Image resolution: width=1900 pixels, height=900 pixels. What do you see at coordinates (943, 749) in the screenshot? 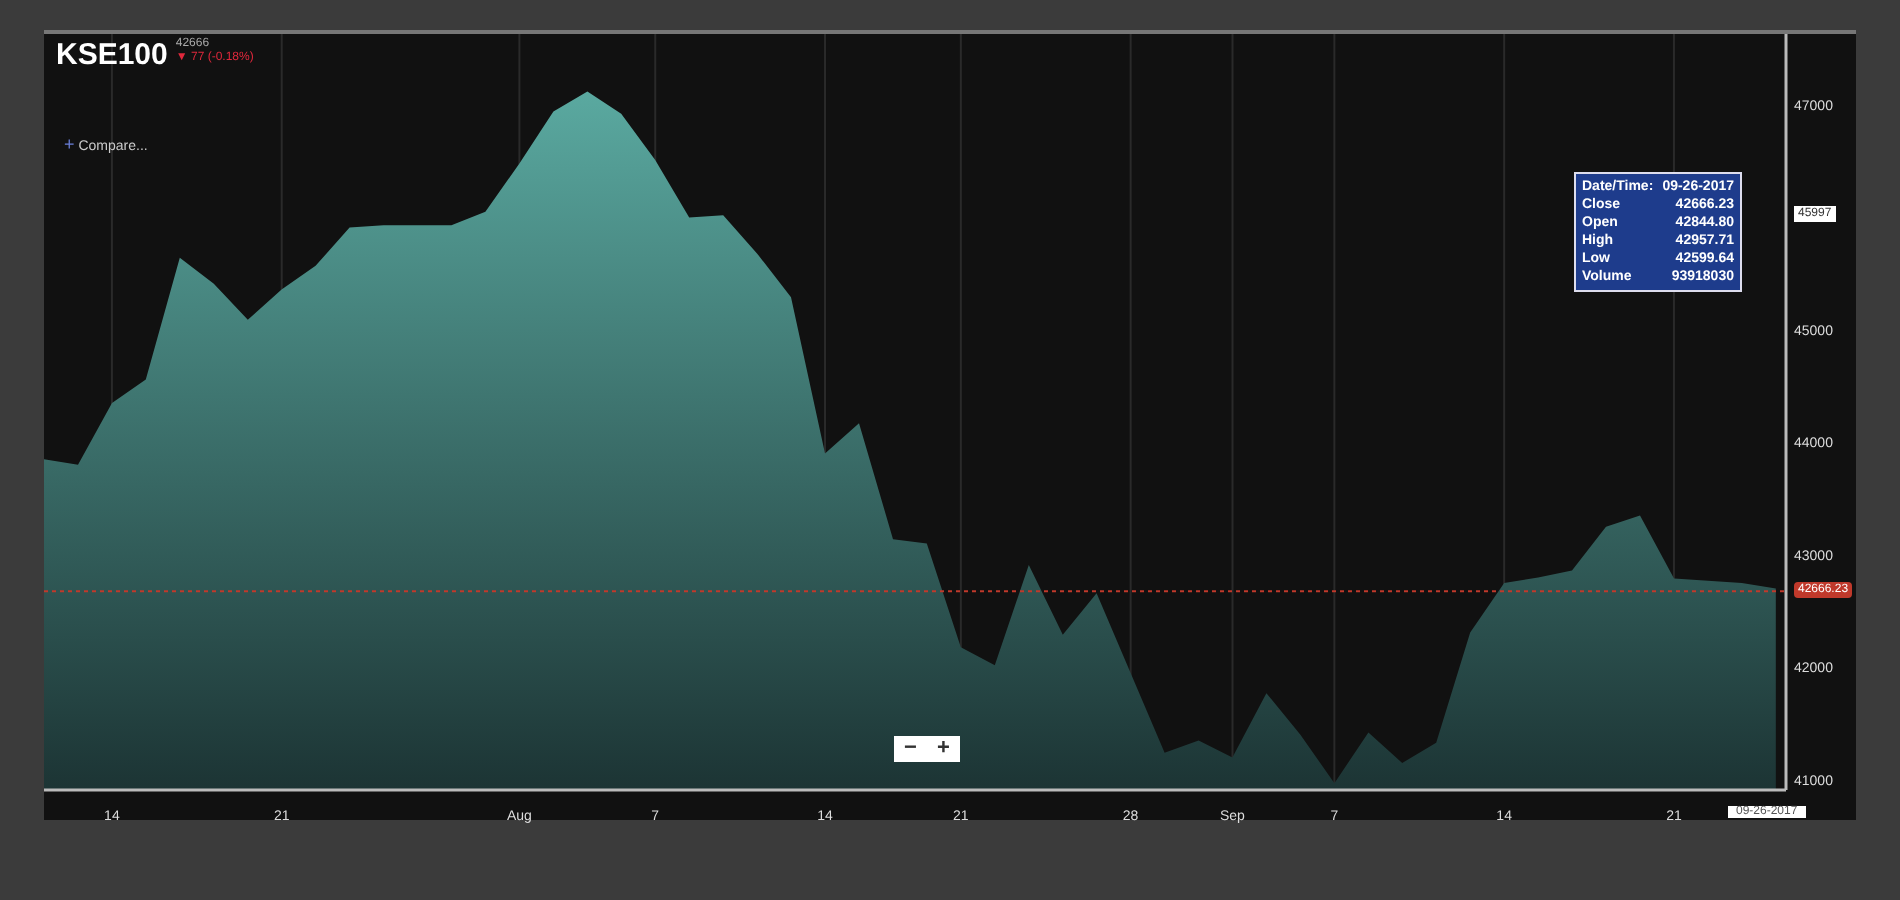
I see `zoom-in-button: +` at bounding box center [943, 749].